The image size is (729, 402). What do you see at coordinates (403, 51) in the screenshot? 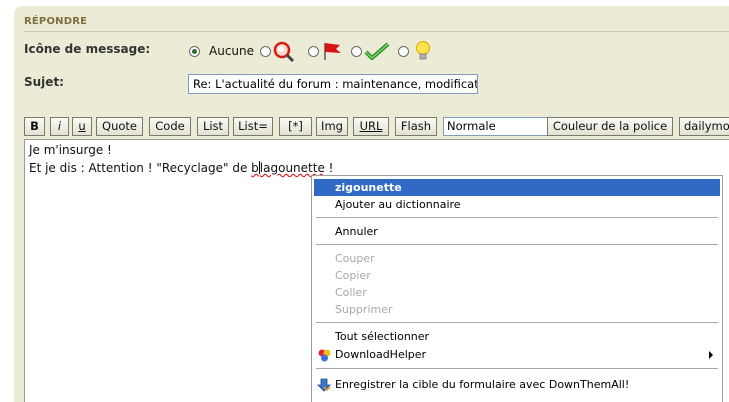
I see `radio-icon-lightbulb` at bounding box center [403, 51].